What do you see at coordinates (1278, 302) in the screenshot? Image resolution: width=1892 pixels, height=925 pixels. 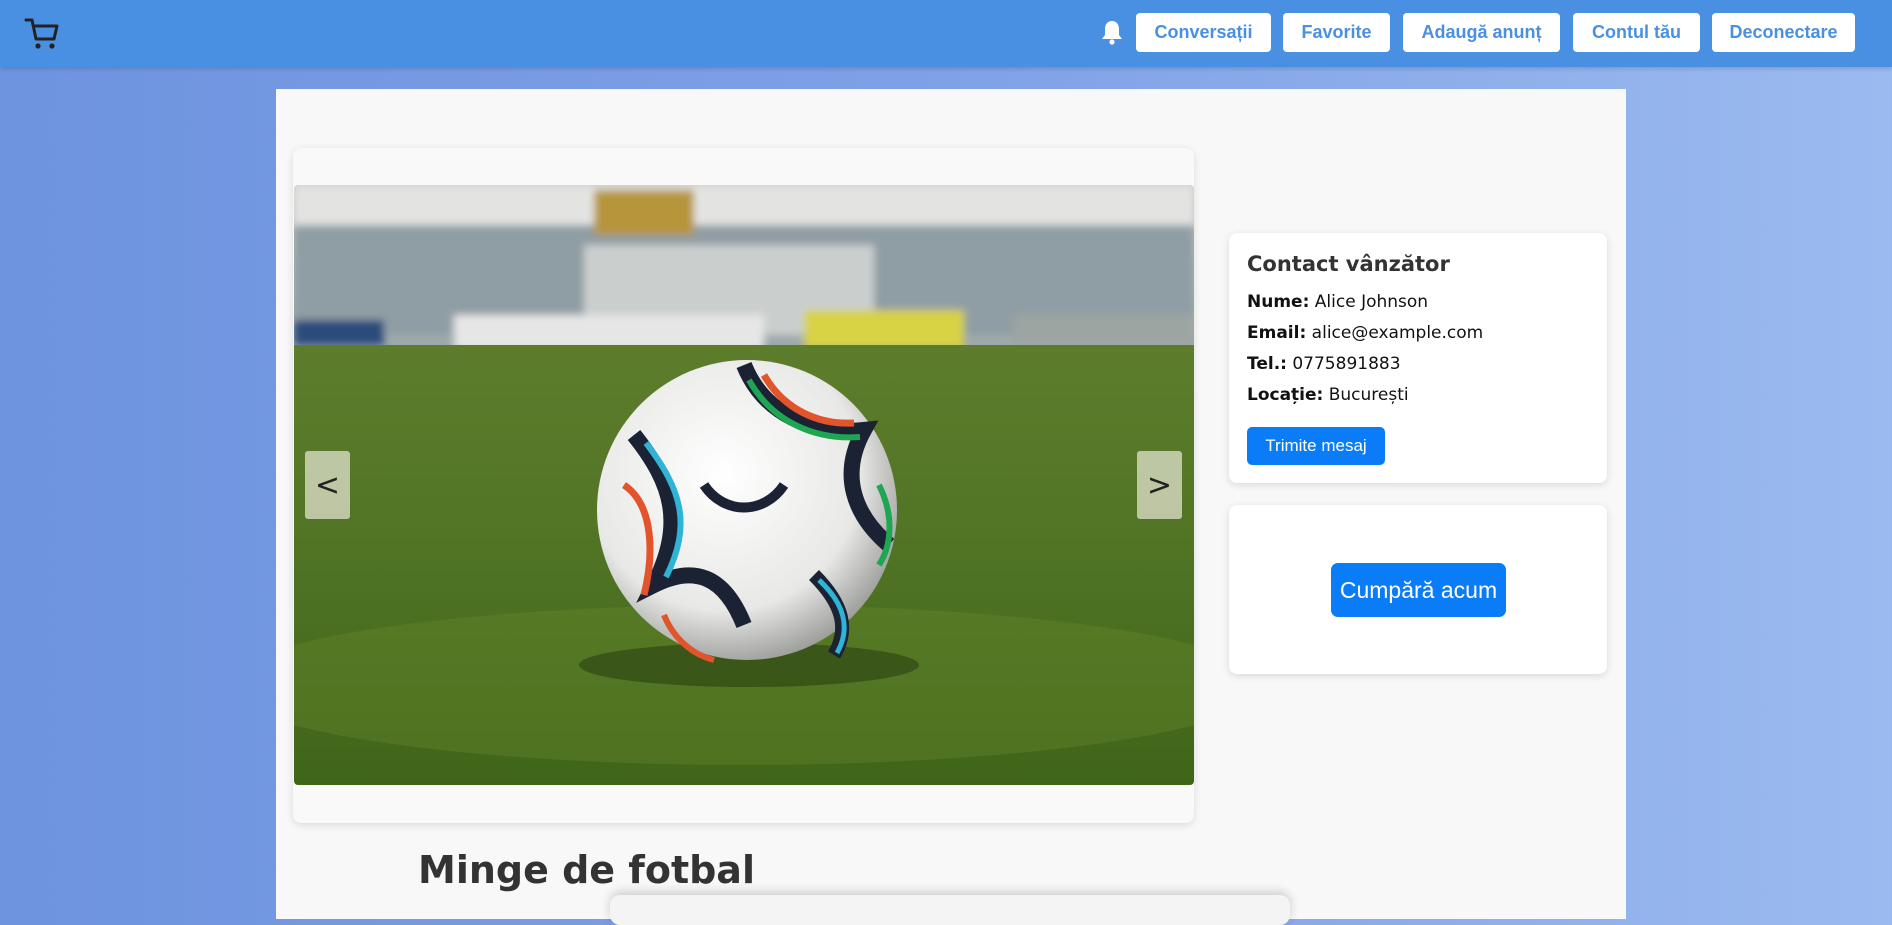 I see `name-label: Nume:` at bounding box center [1278, 302].